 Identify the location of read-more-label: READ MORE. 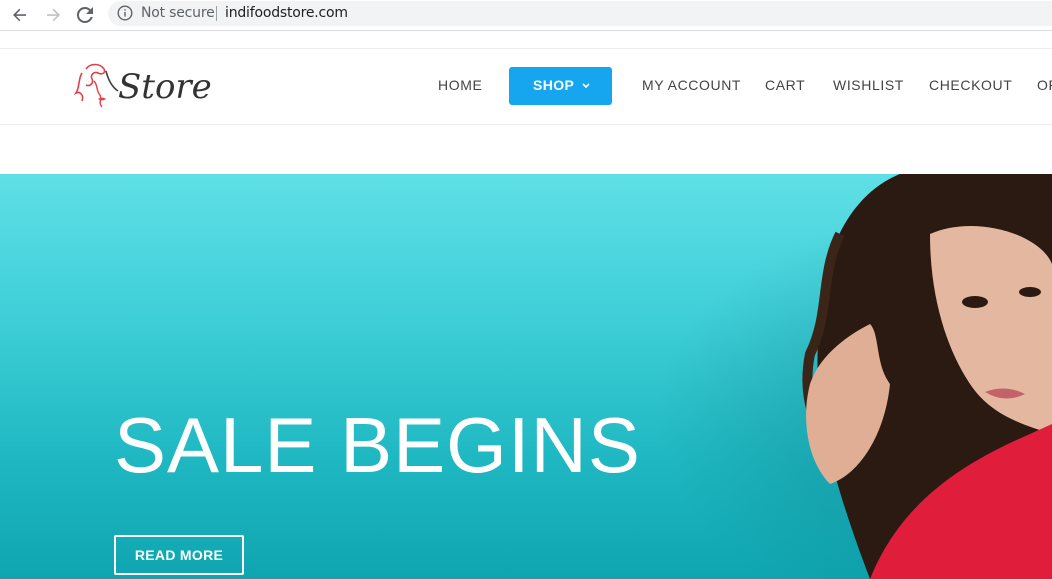
(179, 555).